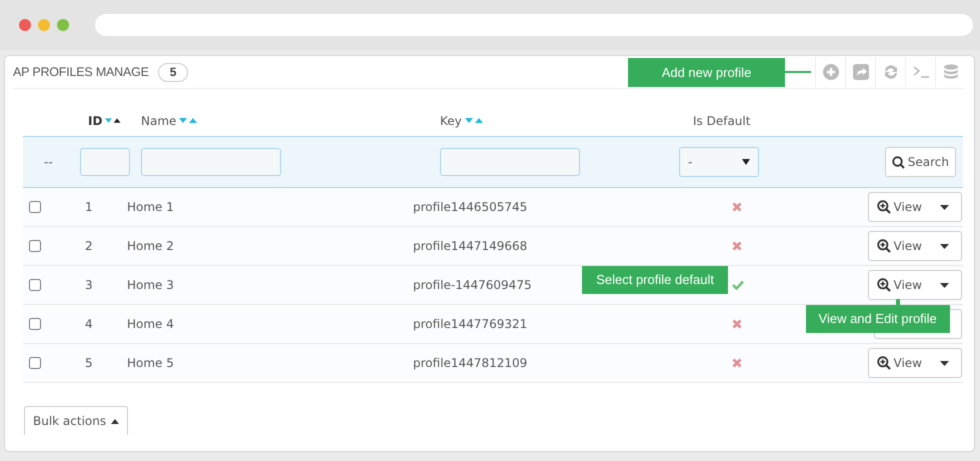 The height and width of the screenshot is (461, 980). What do you see at coordinates (44, 25) in the screenshot?
I see `minimize-dot` at bounding box center [44, 25].